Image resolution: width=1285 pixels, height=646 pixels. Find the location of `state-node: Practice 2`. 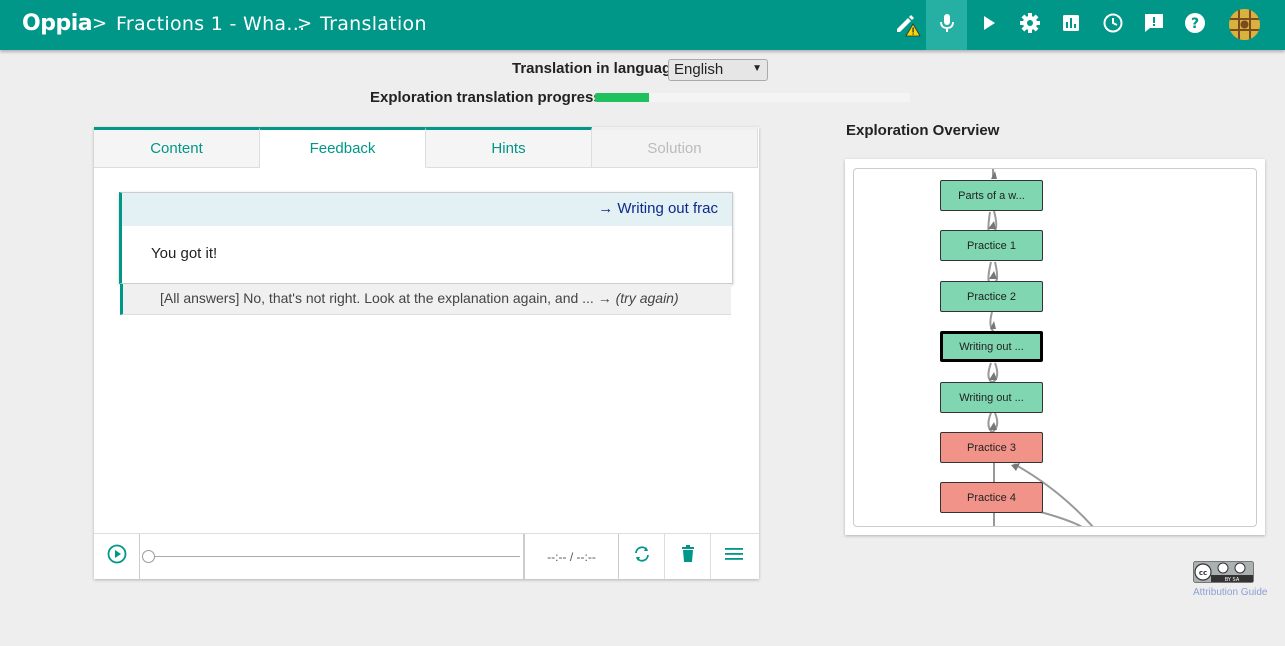

state-node: Practice 2 is located at coordinates (991, 296).